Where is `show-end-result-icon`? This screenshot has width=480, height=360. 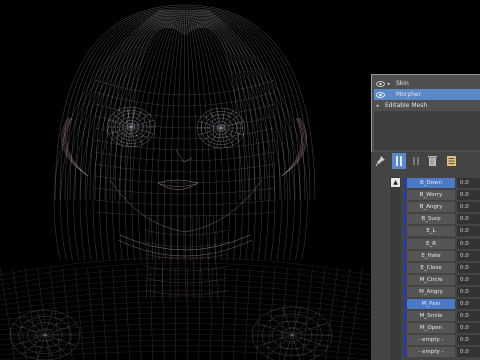 show-end-result-icon is located at coordinates (399, 161).